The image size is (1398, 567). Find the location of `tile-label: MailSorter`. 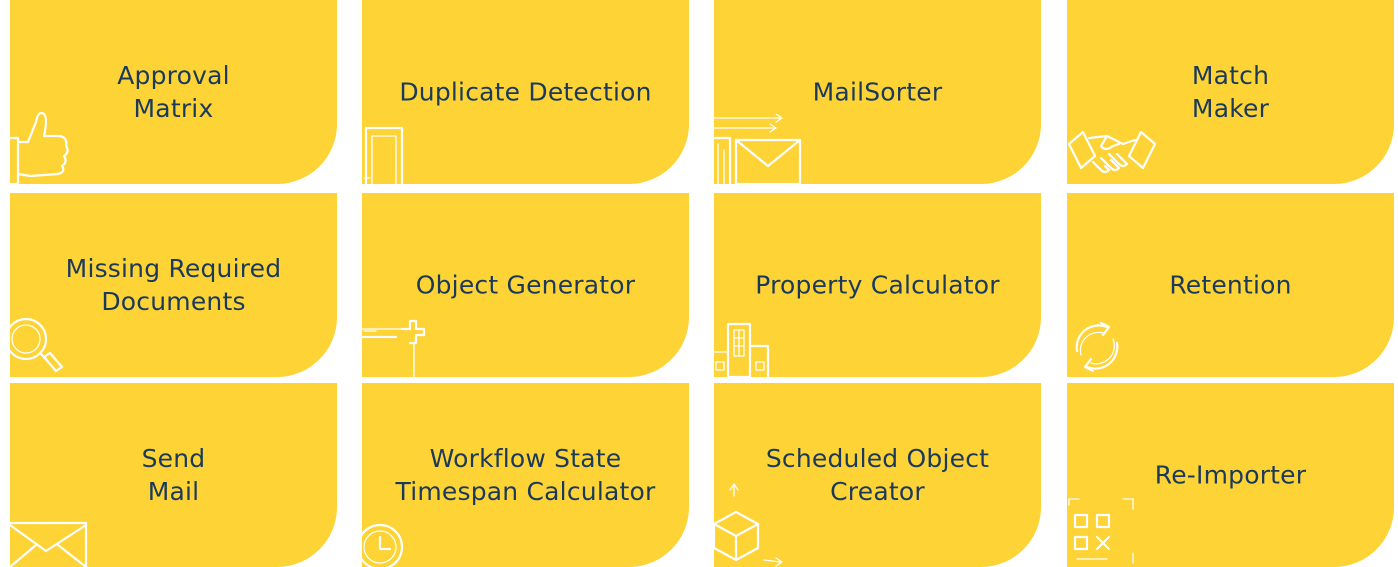

tile-label: MailSorter is located at coordinates (877, 92).